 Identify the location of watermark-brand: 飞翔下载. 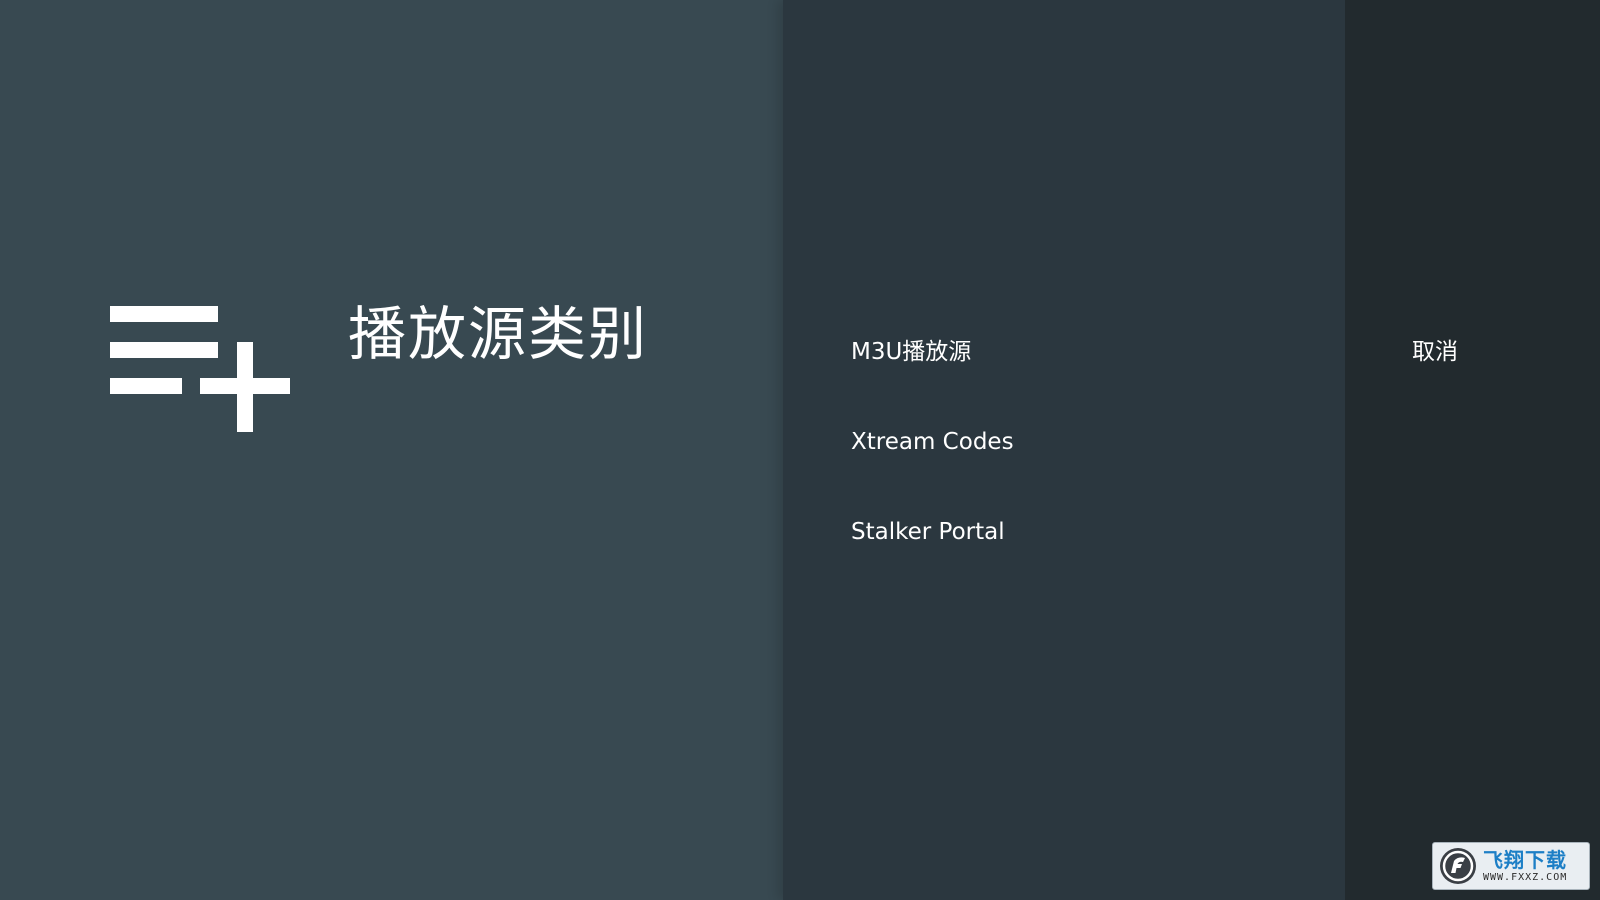
(1525, 859).